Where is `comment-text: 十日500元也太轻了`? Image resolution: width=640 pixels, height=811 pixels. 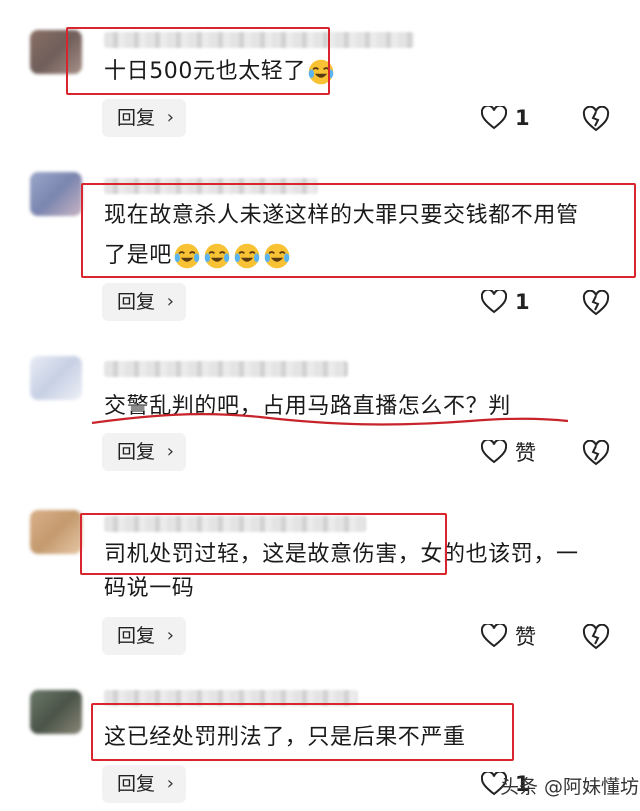
comment-text: 十日500元也太轻了 is located at coordinates (220, 72).